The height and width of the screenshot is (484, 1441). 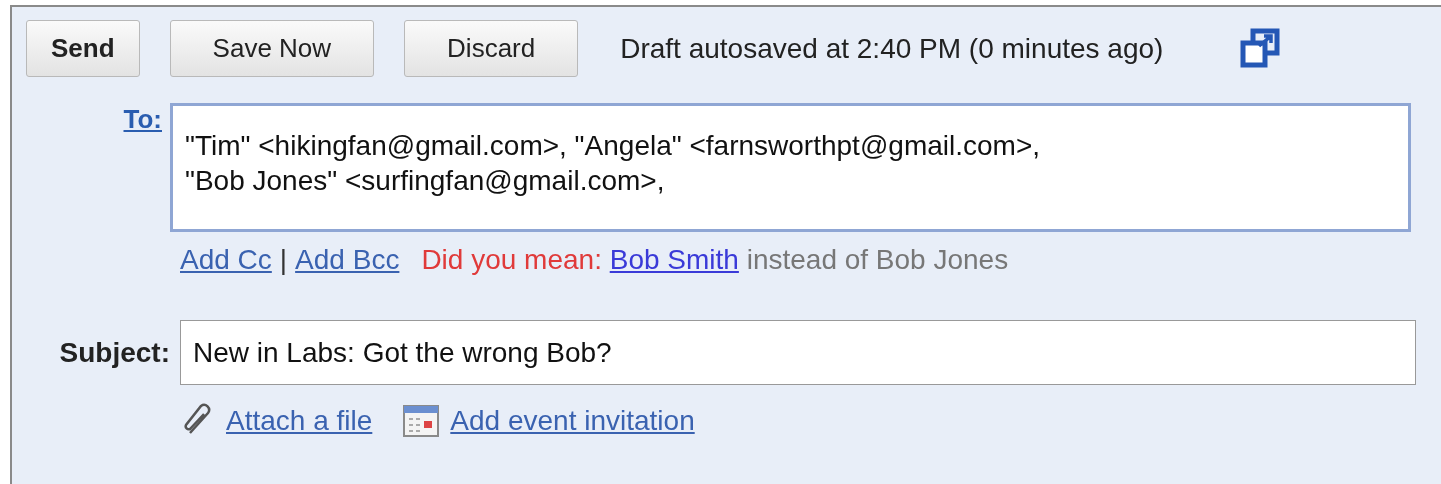 What do you see at coordinates (142, 119) in the screenshot?
I see `to-link: To:` at bounding box center [142, 119].